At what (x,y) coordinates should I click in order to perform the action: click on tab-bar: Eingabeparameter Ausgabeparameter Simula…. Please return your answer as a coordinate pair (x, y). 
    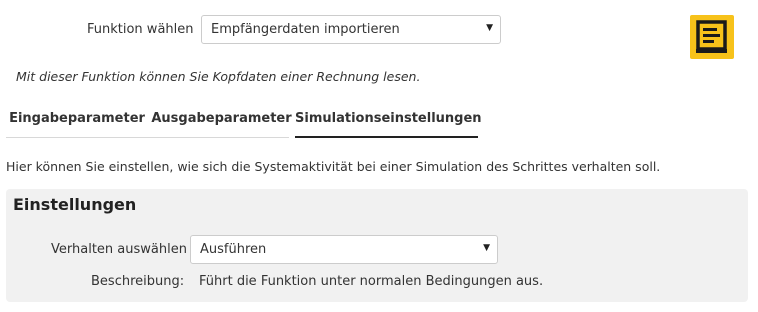
    Looking at the image, I should click on (244, 119).